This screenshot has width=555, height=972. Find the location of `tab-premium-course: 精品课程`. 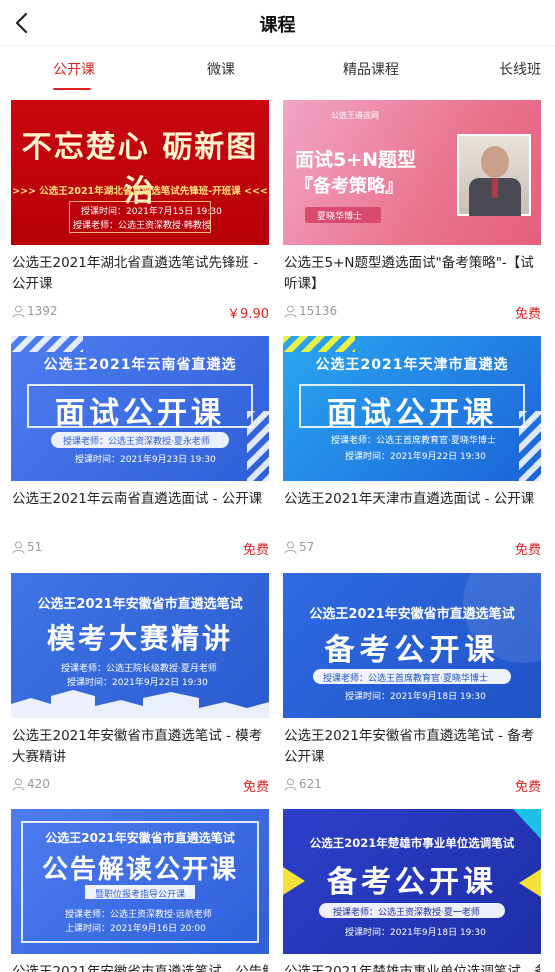

tab-premium-course: 精品课程 is located at coordinates (371, 69).